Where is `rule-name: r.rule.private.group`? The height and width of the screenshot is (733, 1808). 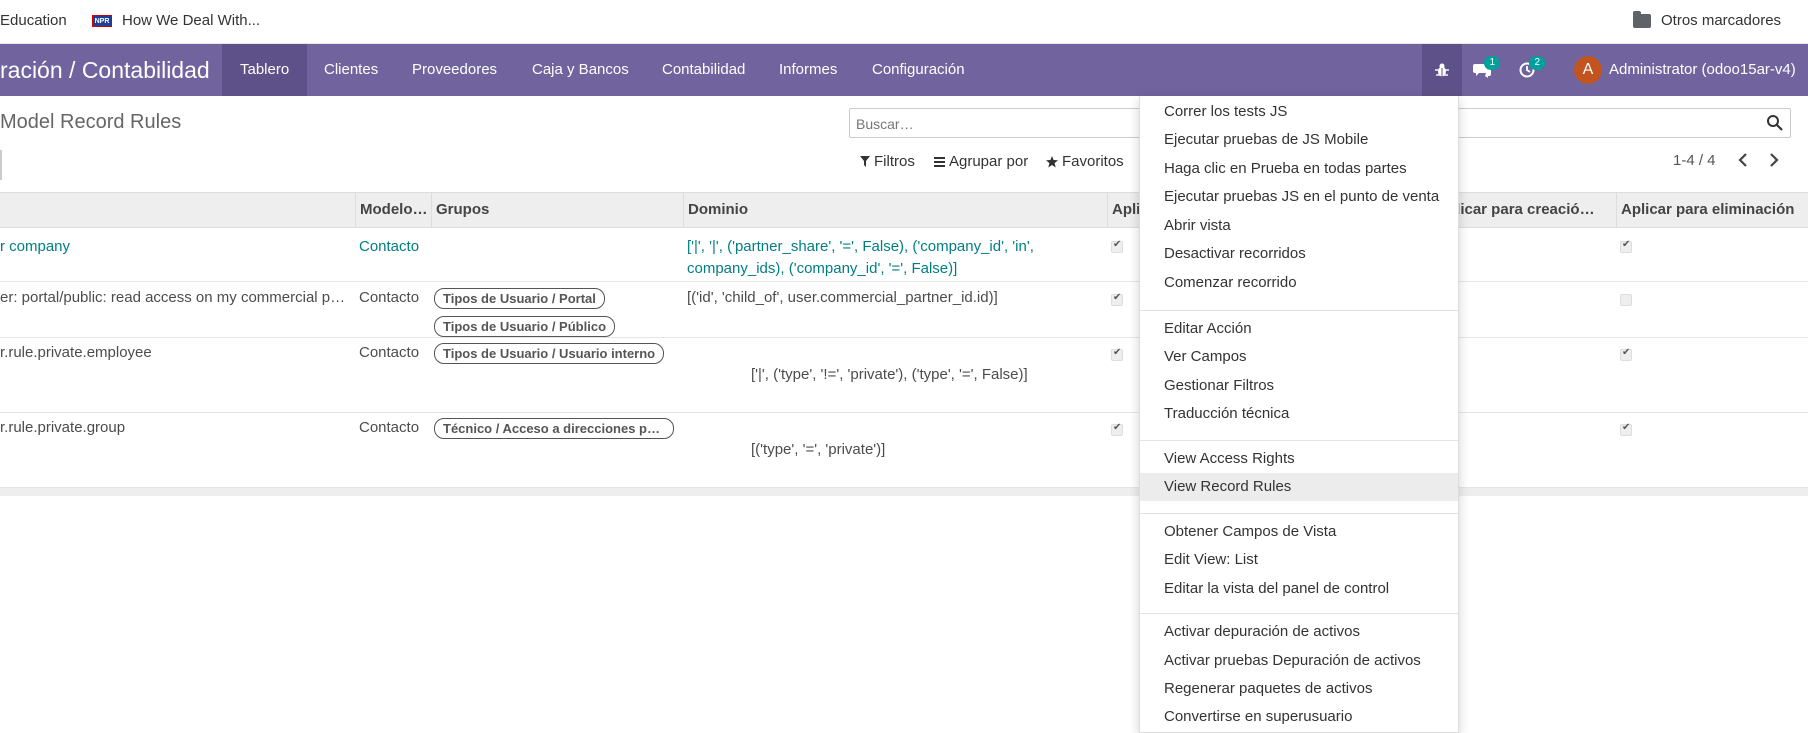
rule-name: r.rule.private.group is located at coordinates (175, 428).